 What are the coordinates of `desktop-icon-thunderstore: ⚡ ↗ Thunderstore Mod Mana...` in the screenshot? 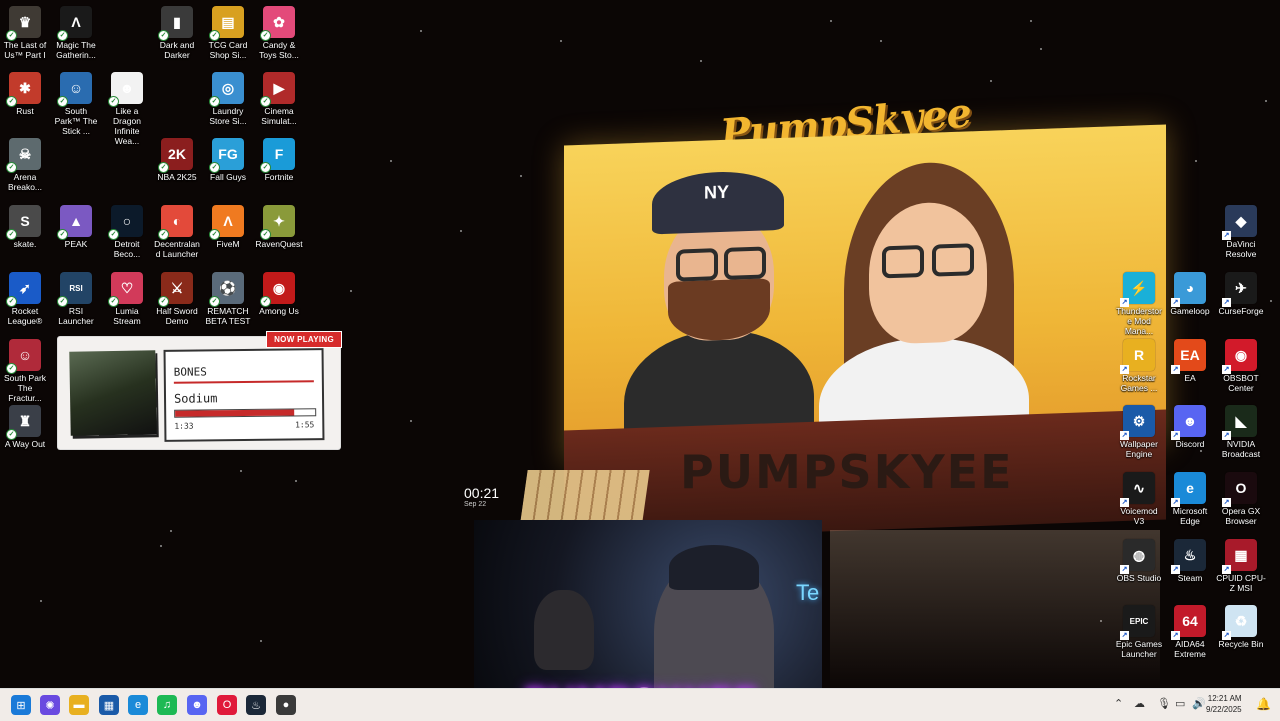 It's located at (1139, 301).